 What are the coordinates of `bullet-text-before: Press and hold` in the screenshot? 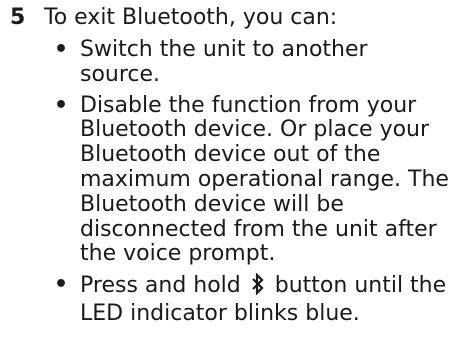 It's located at (160, 286).